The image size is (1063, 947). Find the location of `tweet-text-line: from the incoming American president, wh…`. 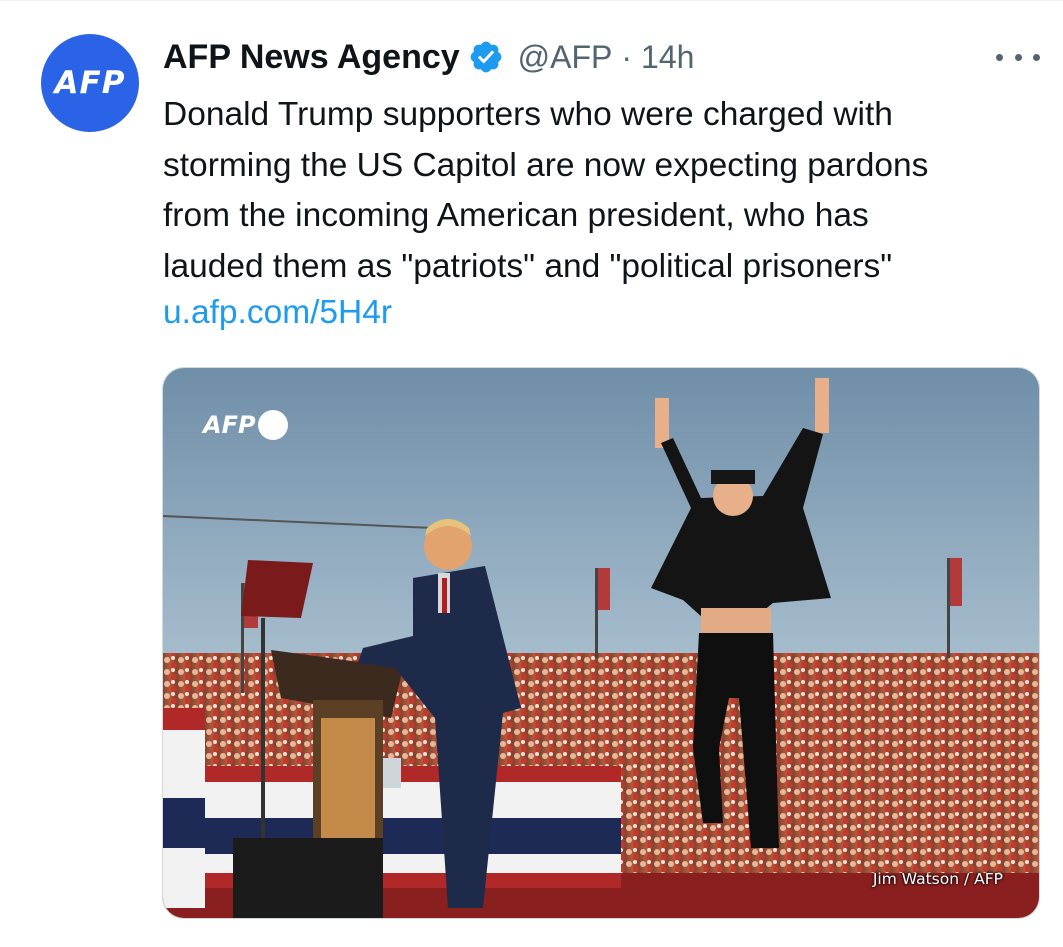

tweet-text-line: from the incoming American president, wh… is located at coordinates (516, 215).